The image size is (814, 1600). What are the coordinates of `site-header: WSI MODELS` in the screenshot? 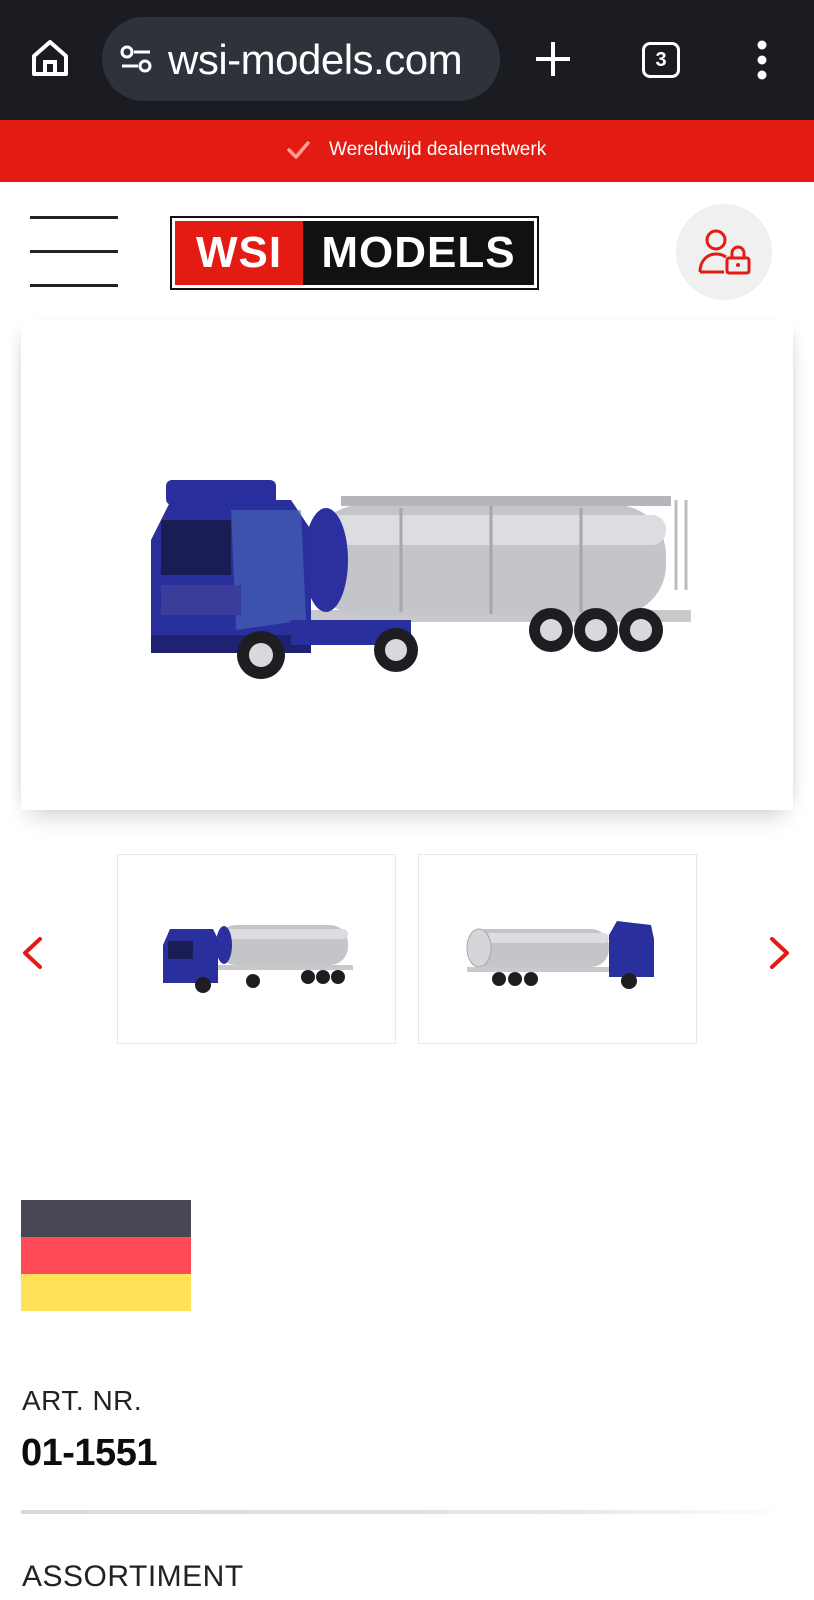 It's located at (407, 251).